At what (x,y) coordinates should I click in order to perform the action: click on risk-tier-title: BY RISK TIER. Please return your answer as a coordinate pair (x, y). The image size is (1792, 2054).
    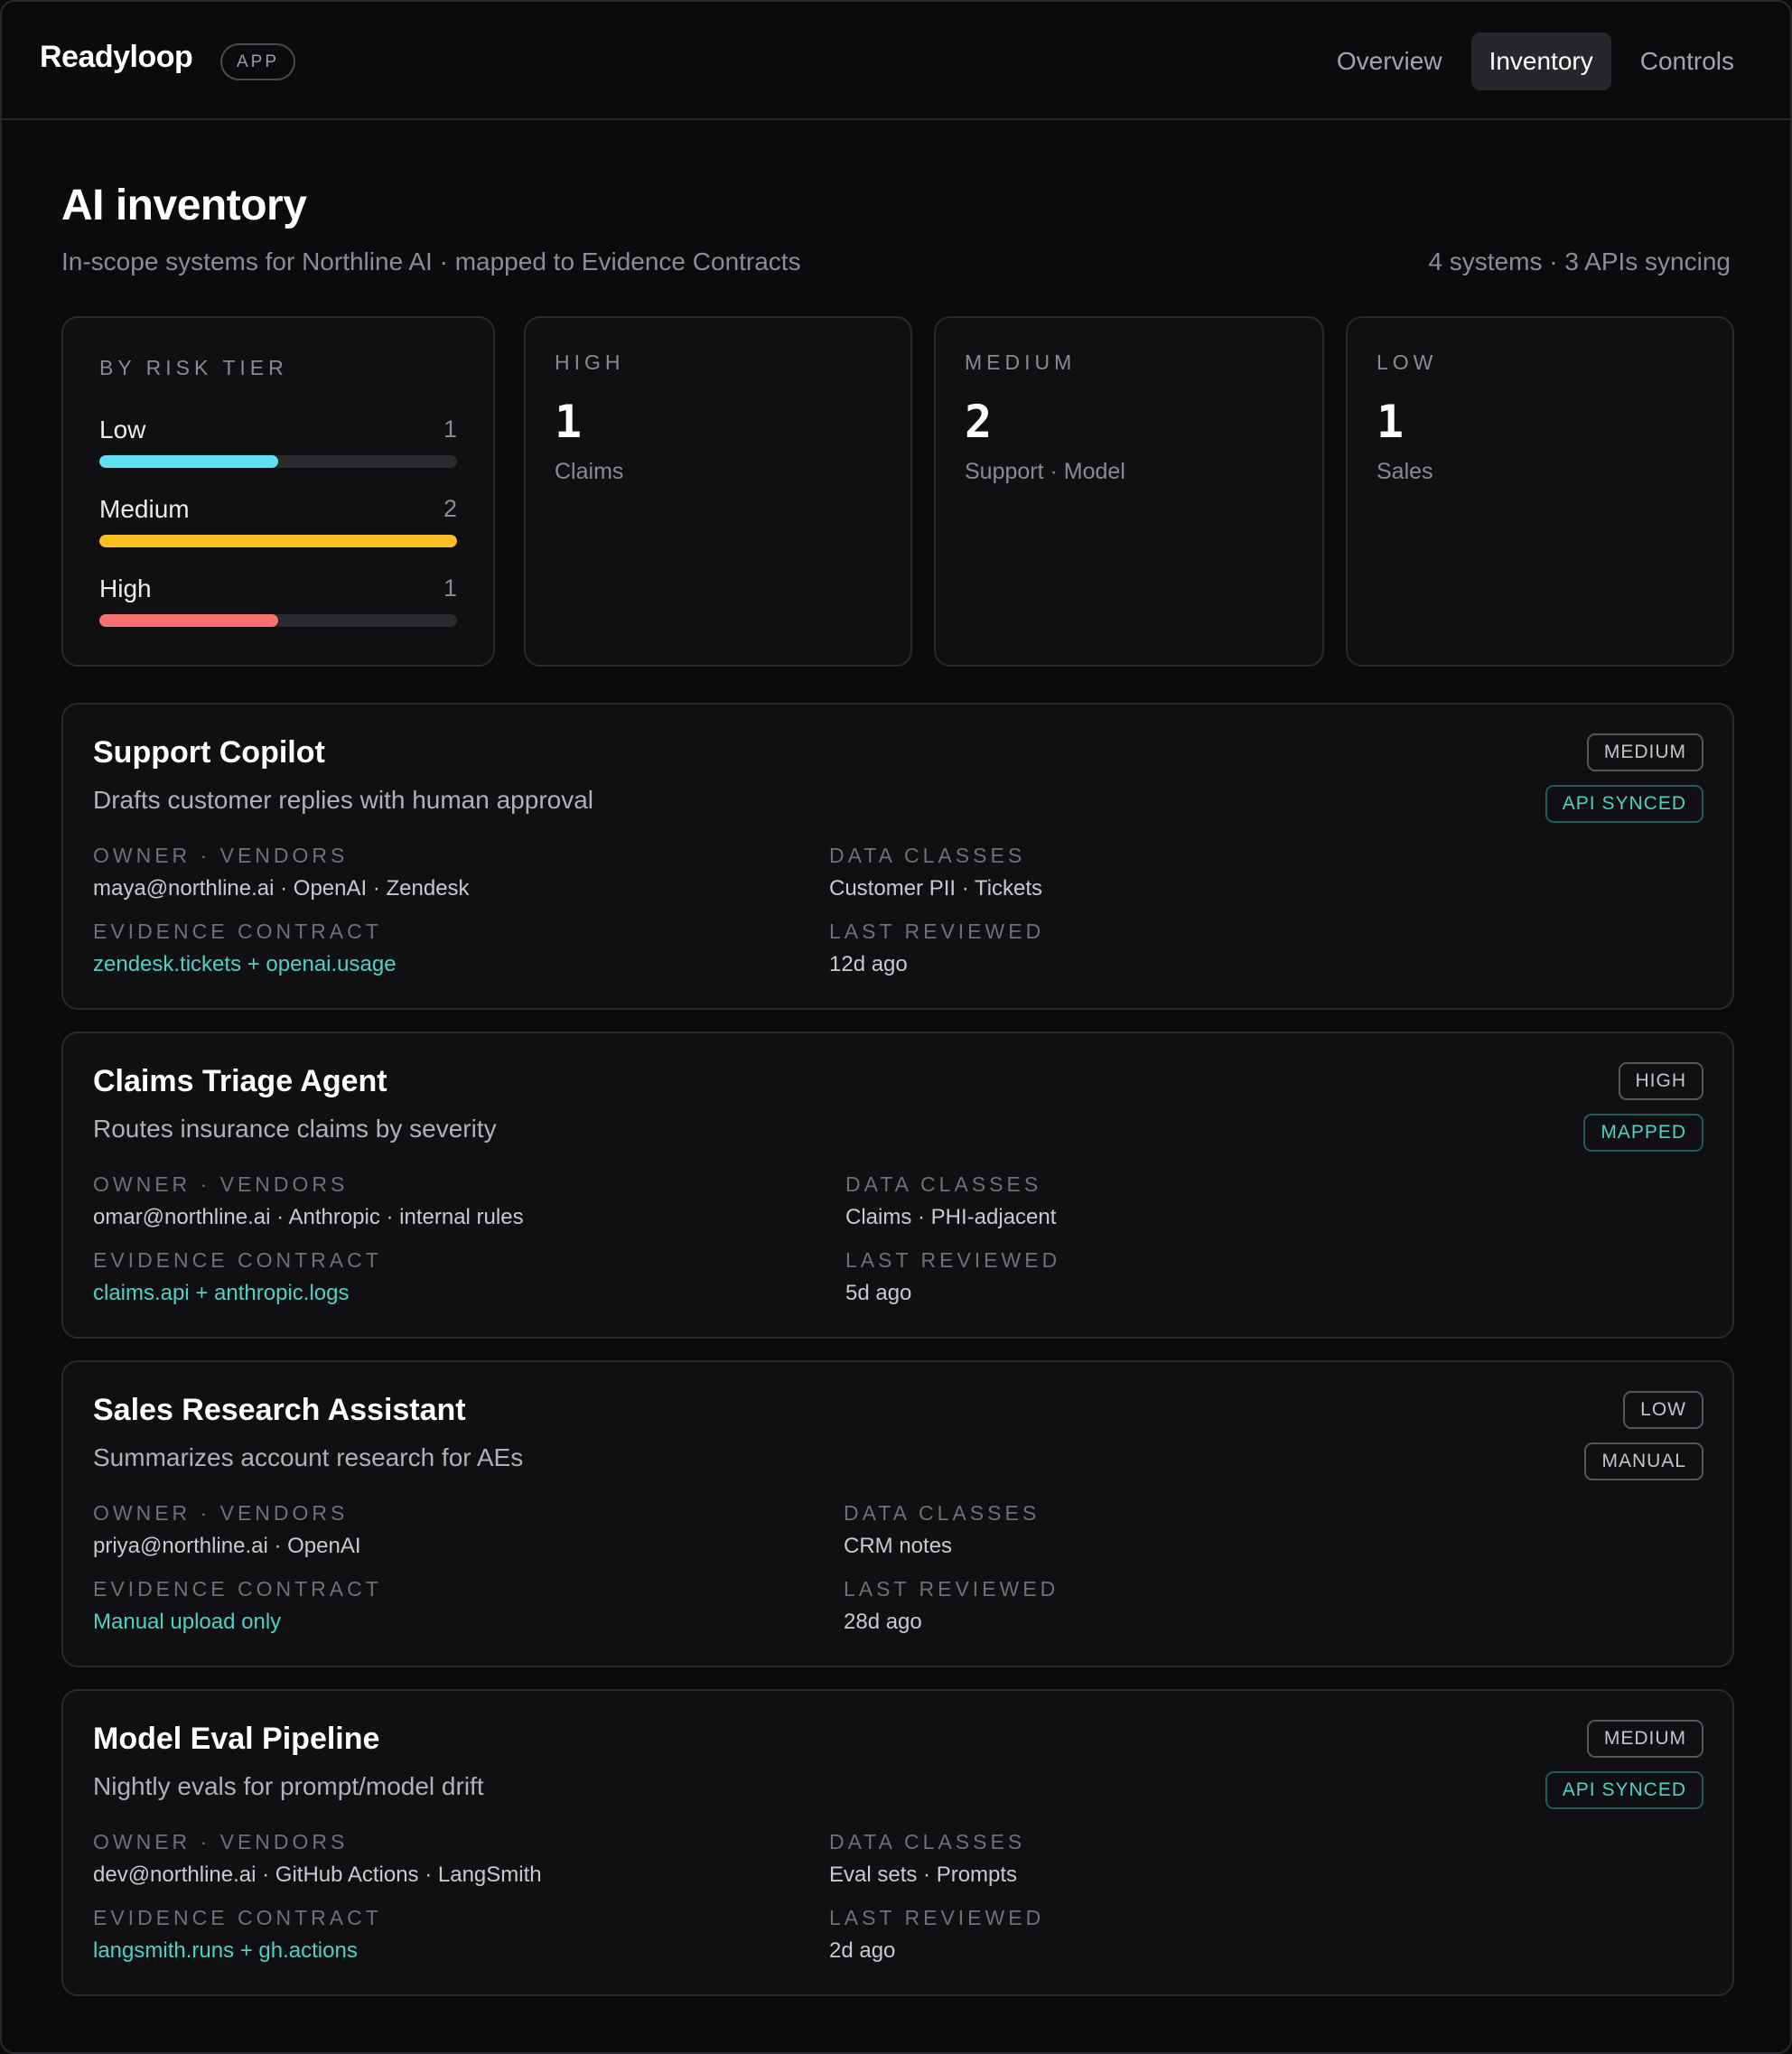
    Looking at the image, I should click on (193, 367).